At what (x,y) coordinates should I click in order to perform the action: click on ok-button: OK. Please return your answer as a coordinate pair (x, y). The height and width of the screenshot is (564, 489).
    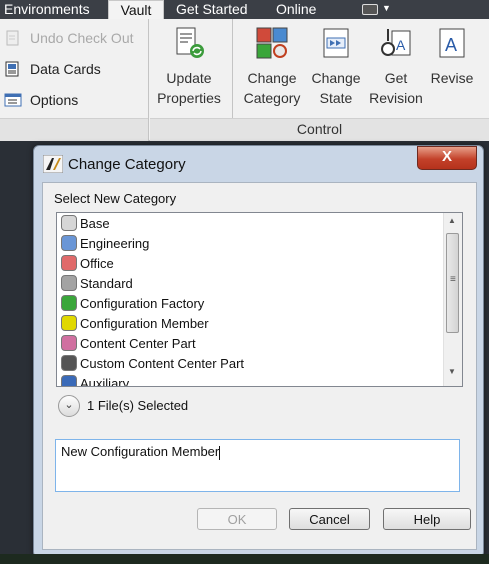
    Looking at the image, I should click on (237, 519).